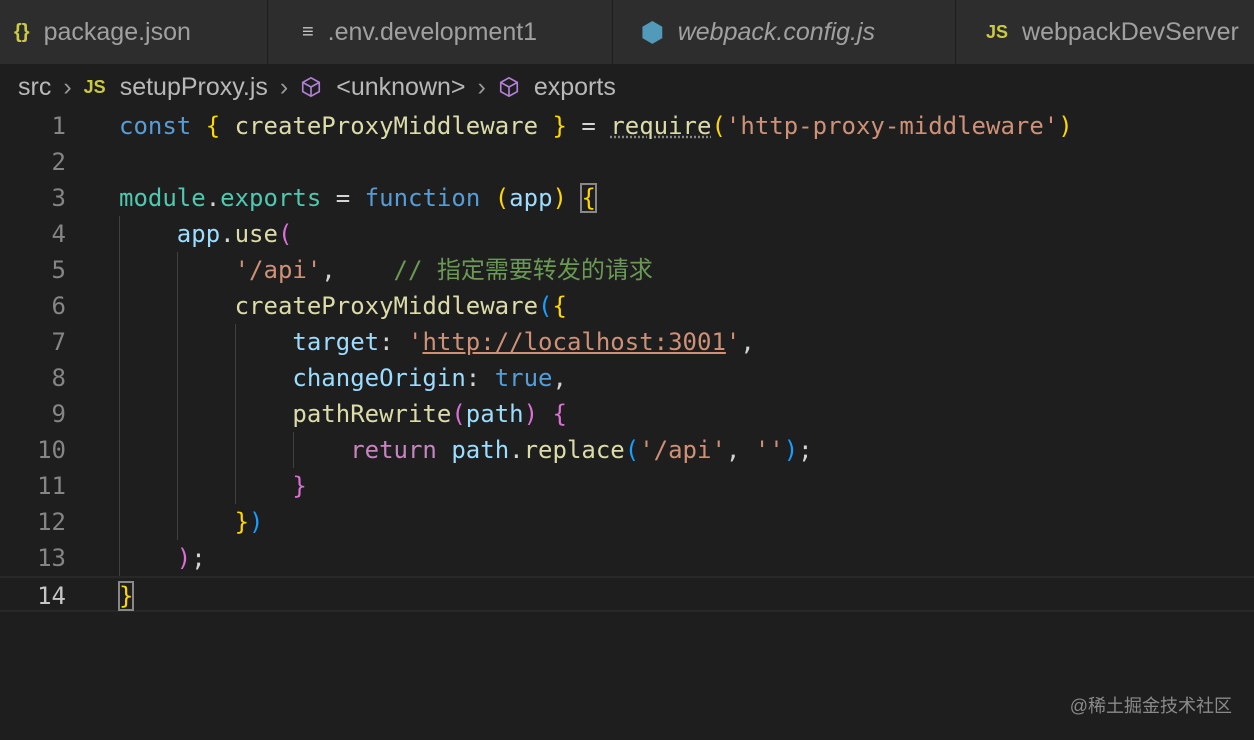 This screenshot has height=740, width=1254. Describe the element at coordinates (627, 486) in the screenshot. I see `code-line: 11 }` at that location.